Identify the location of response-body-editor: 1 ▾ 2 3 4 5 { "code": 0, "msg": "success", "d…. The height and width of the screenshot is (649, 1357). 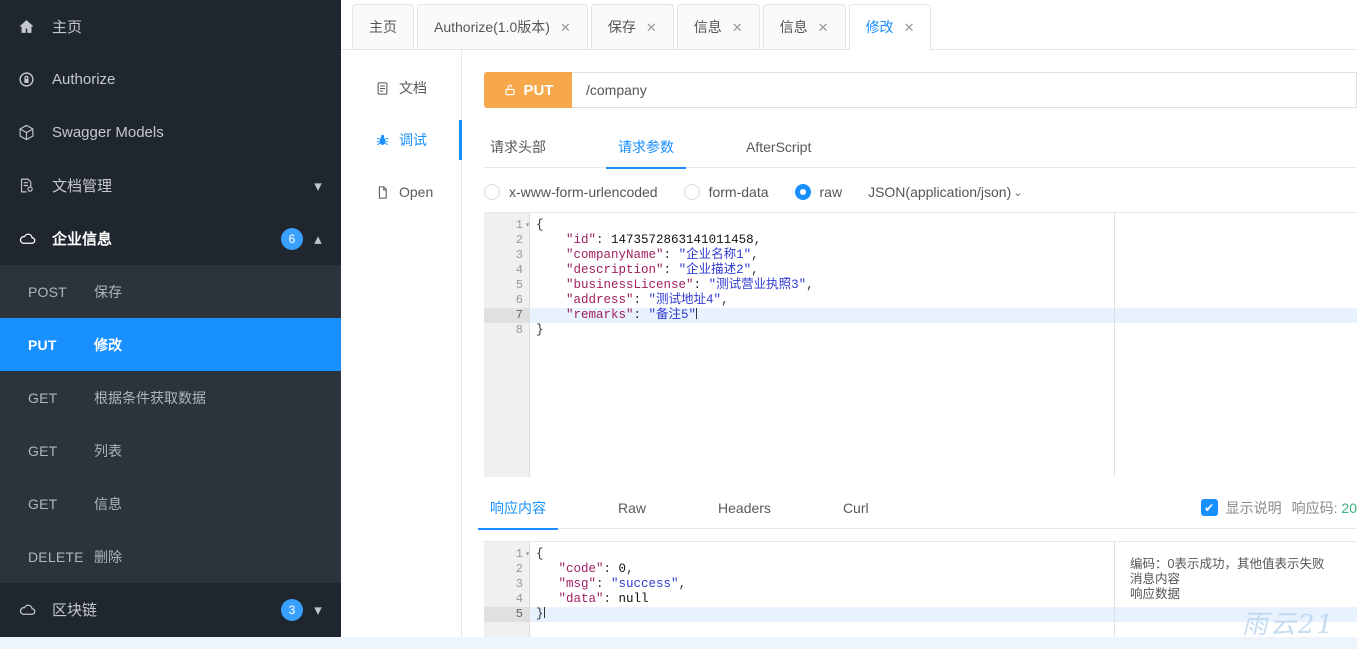
(920, 591).